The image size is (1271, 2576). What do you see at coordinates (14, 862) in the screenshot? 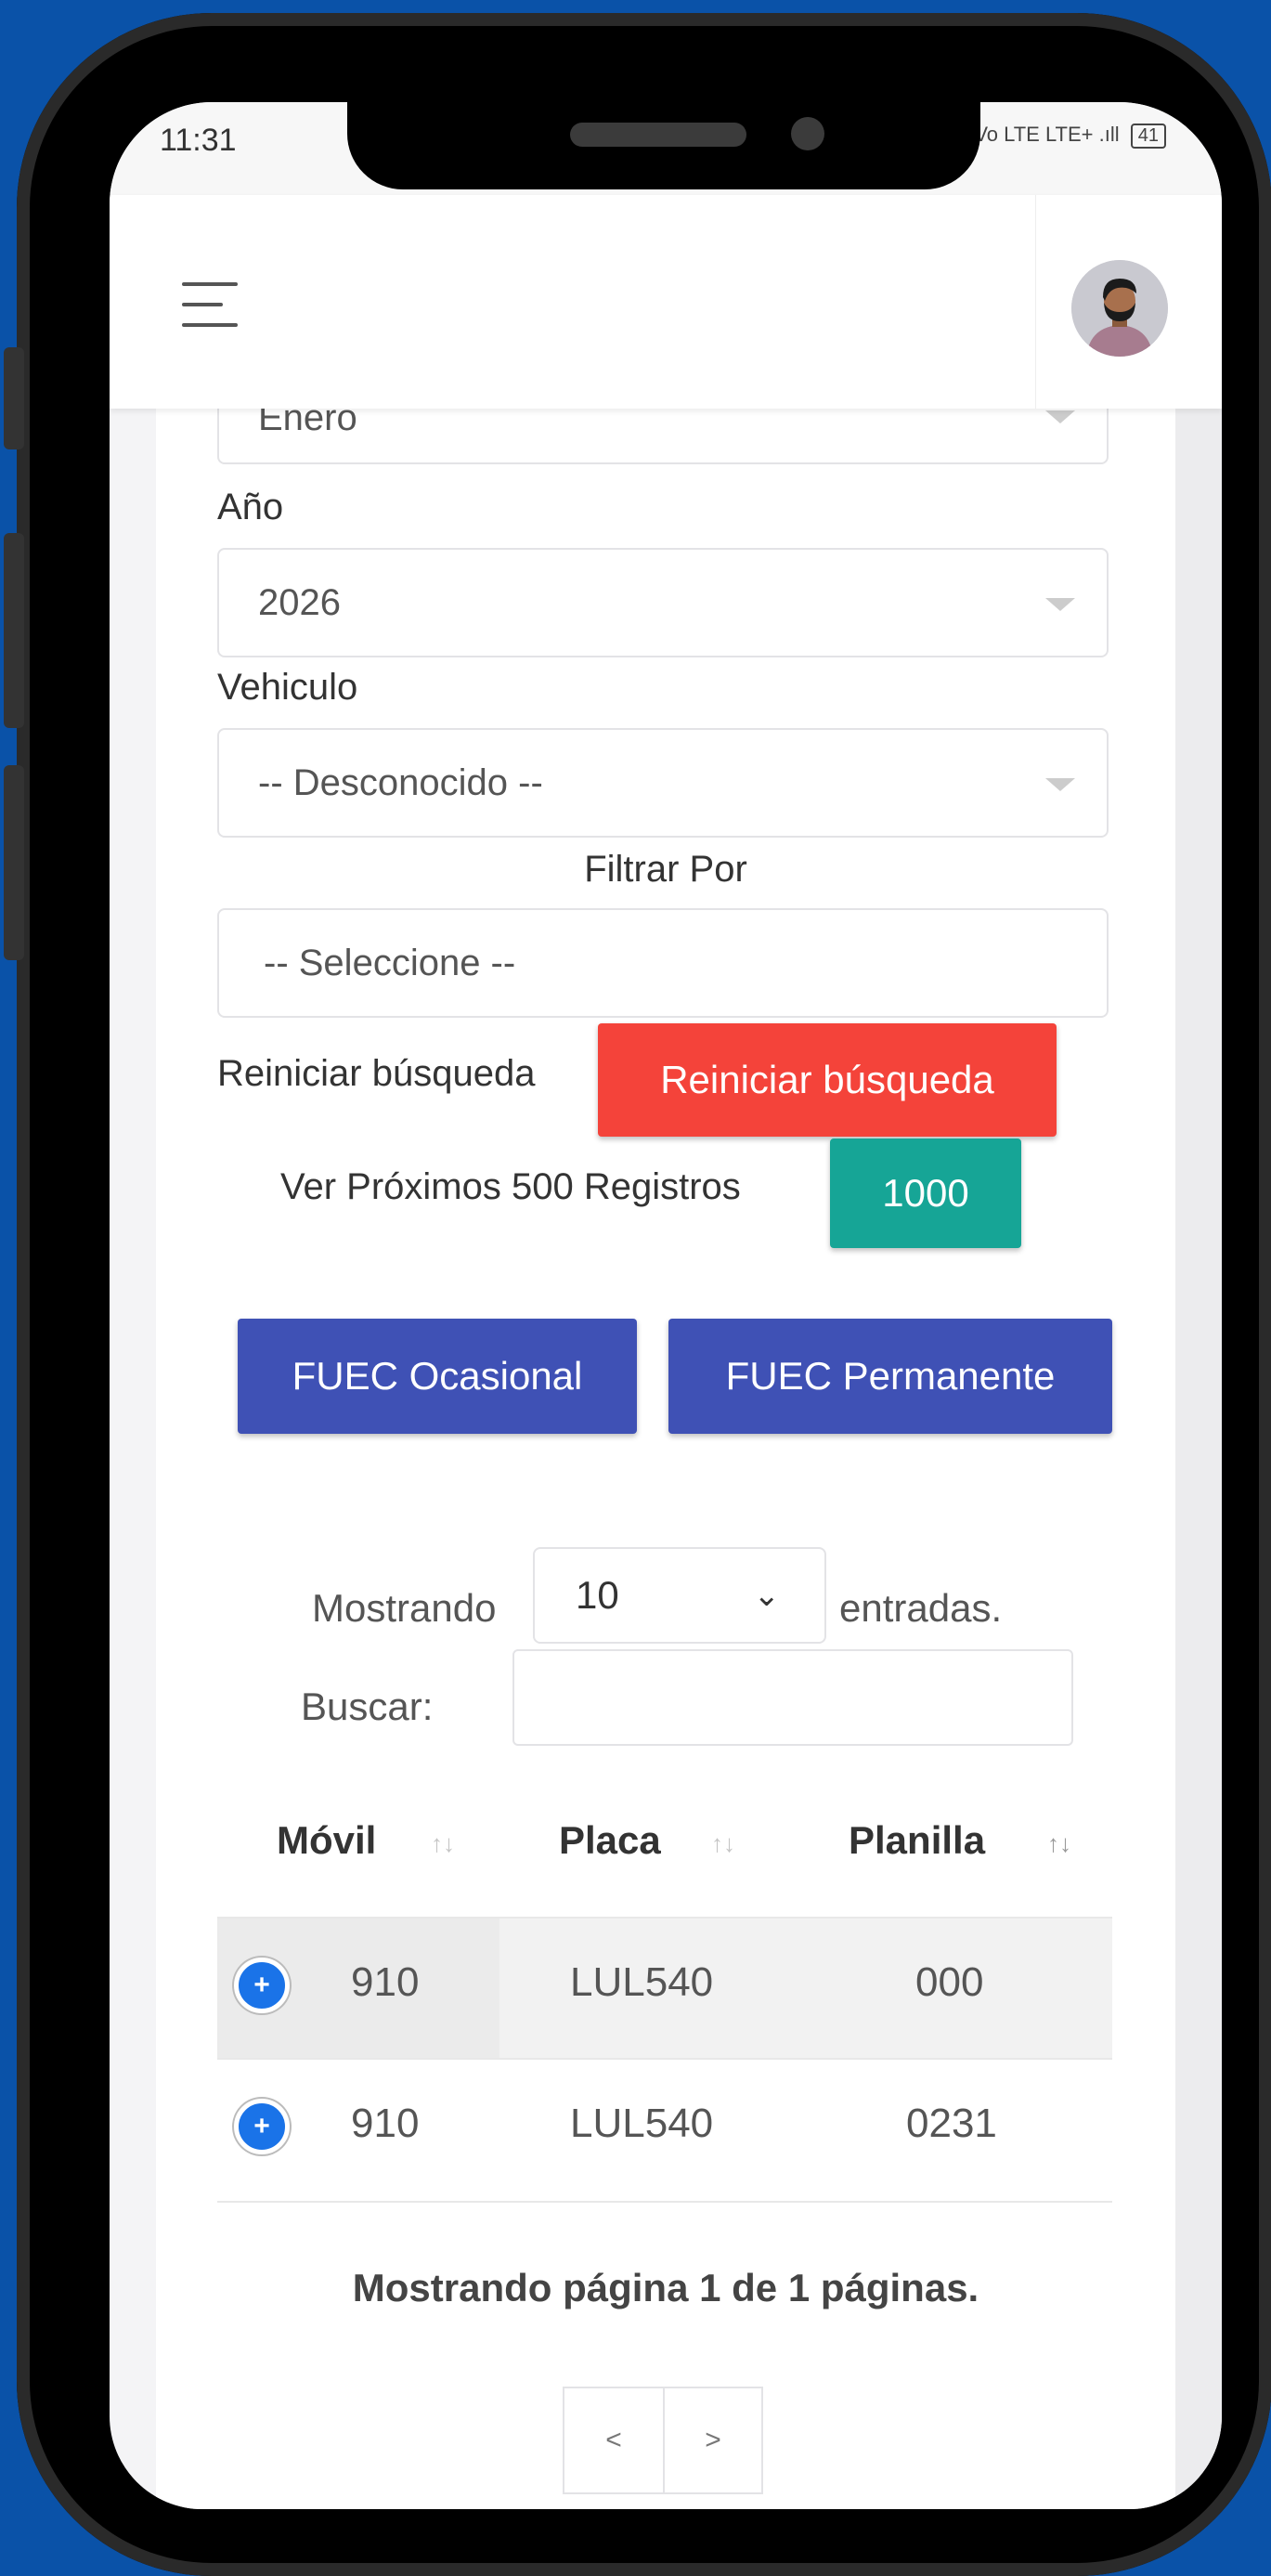
I see `phone-volume-down` at bounding box center [14, 862].